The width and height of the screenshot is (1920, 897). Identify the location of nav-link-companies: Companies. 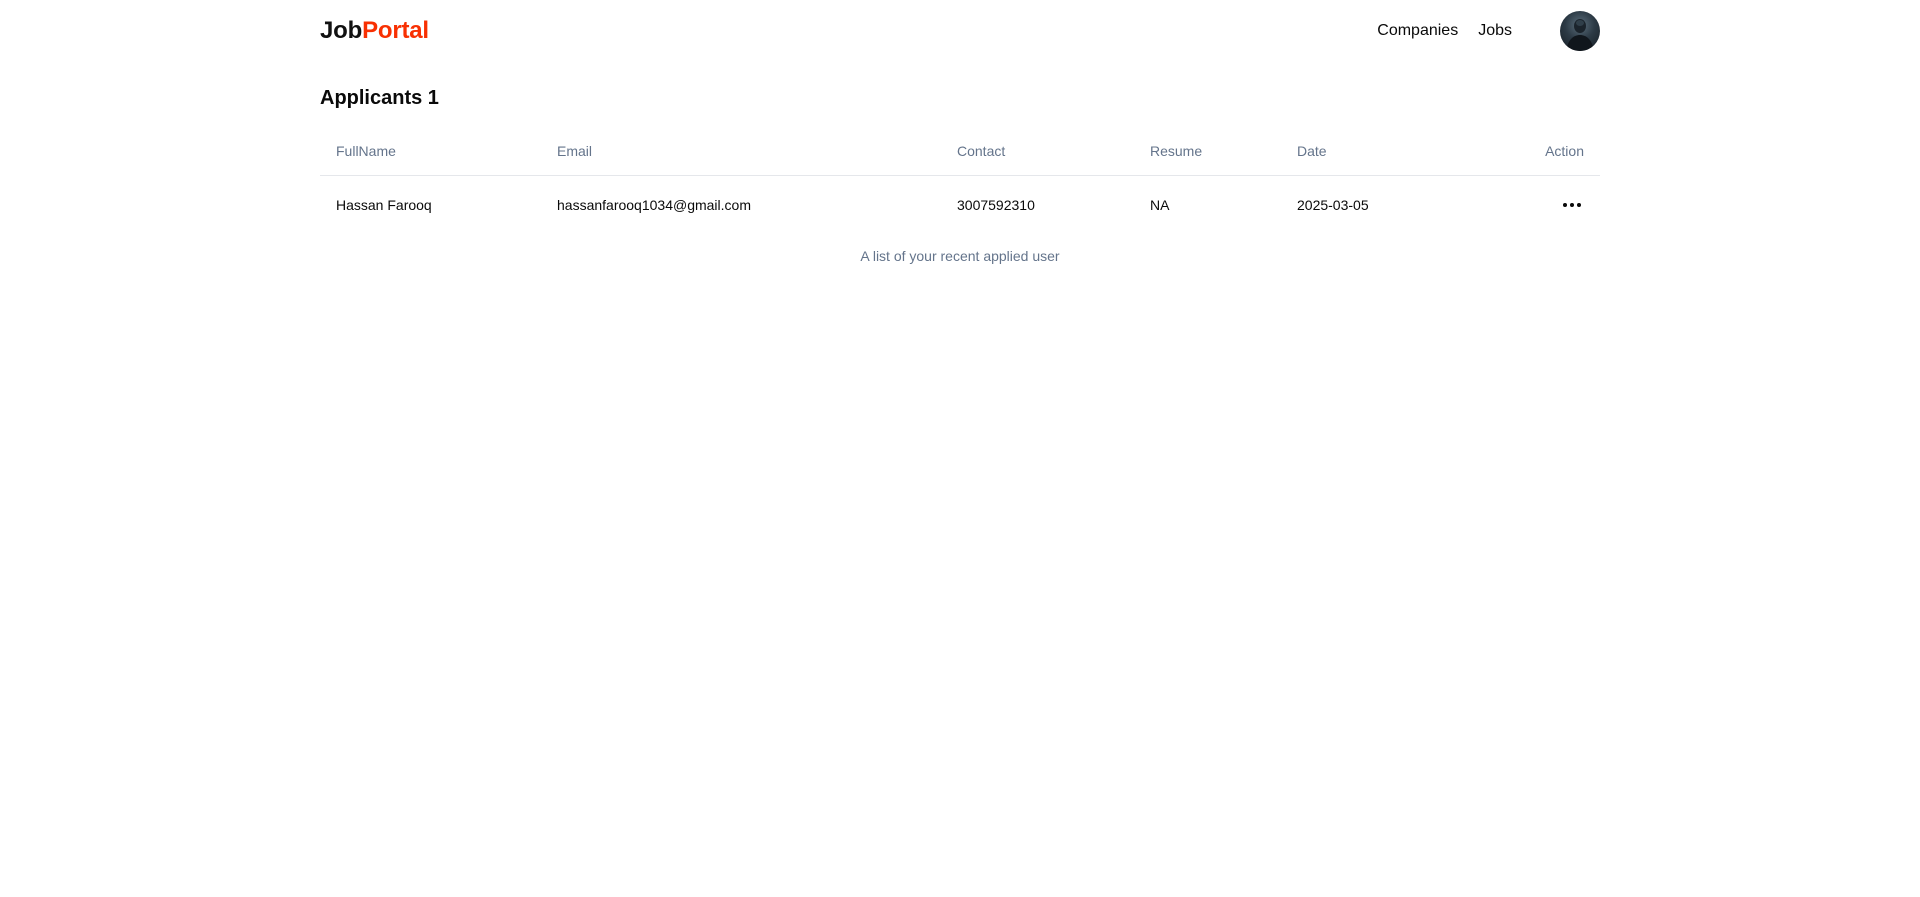
(1417, 31).